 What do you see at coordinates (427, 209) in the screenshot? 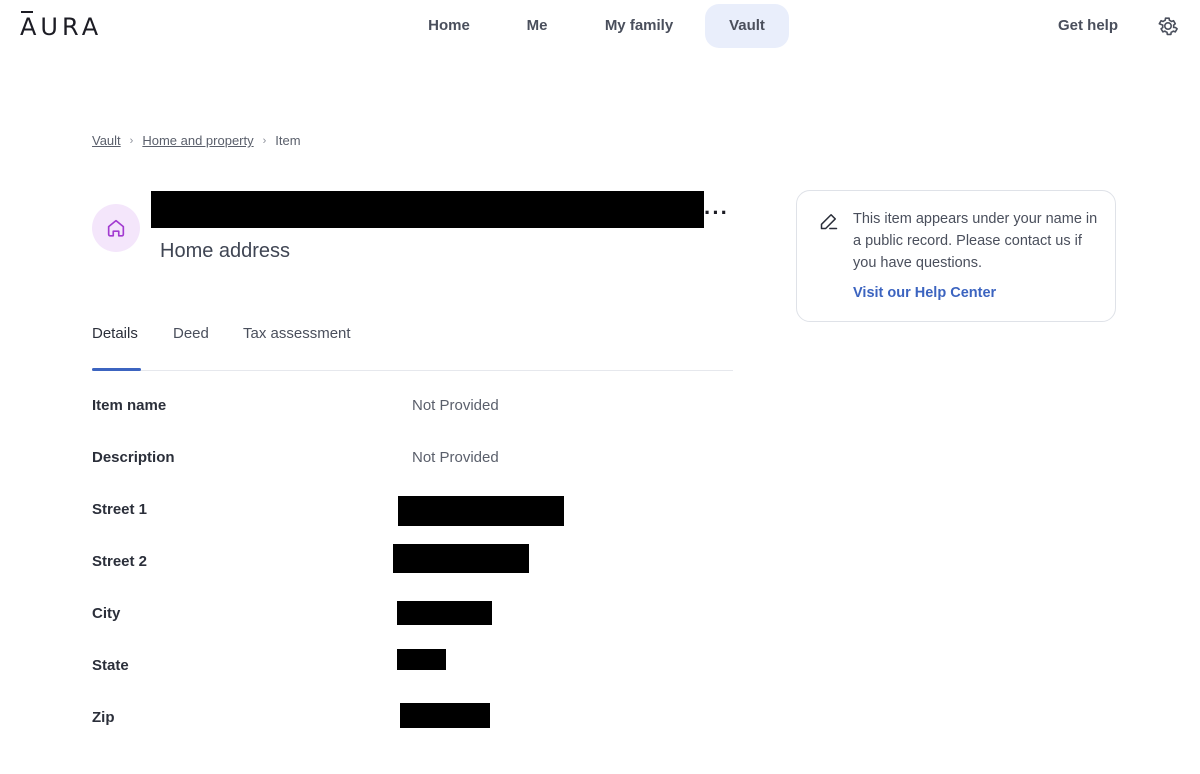
I see `item-title-redacted` at bounding box center [427, 209].